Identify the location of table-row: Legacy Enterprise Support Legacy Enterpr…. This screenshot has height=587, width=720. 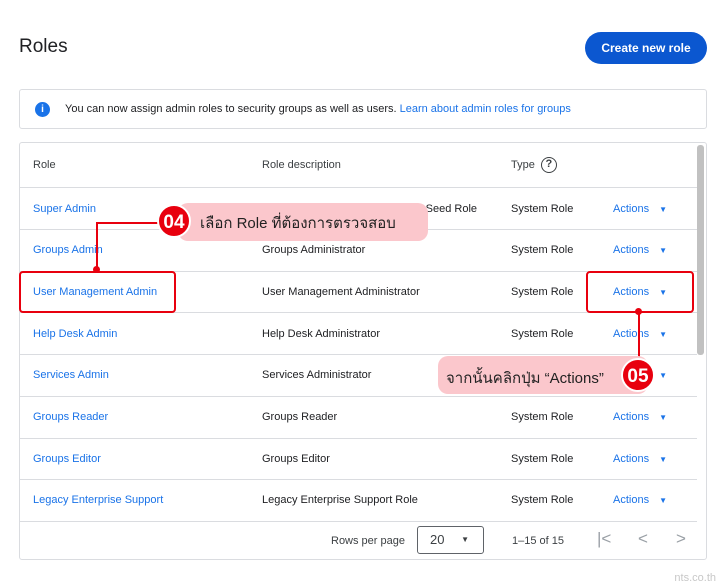
(358, 501).